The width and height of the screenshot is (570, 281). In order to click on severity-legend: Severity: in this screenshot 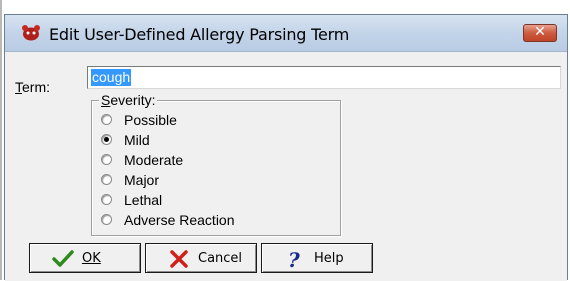, I will do `click(128, 100)`.